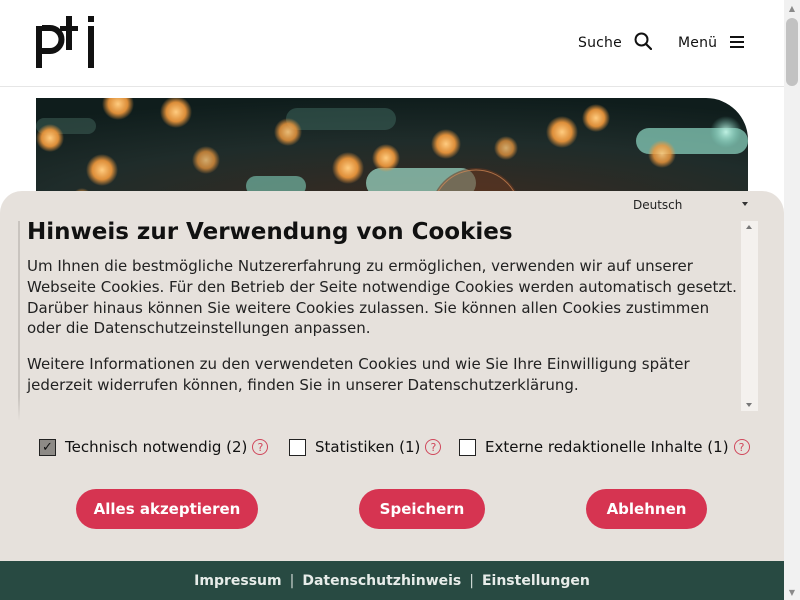 This screenshot has width=800, height=600. I want to click on category-label: Statistiken (1), so click(368, 447).